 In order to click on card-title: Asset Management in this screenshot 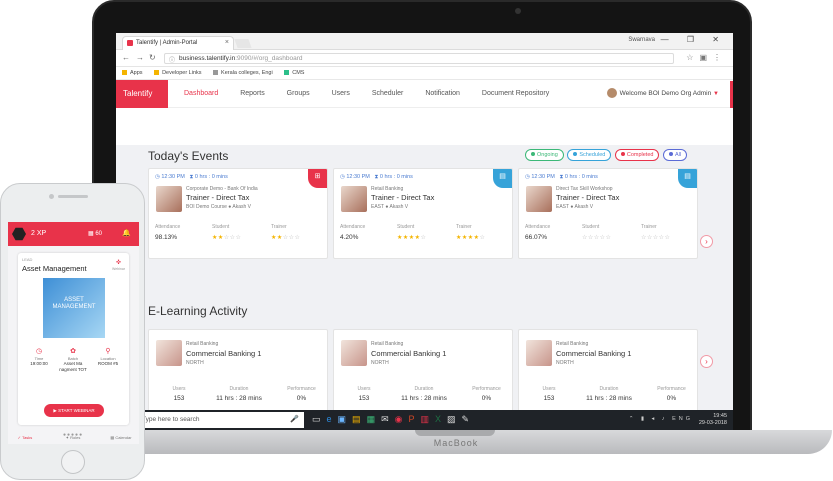, I will do `click(54, 268)`.